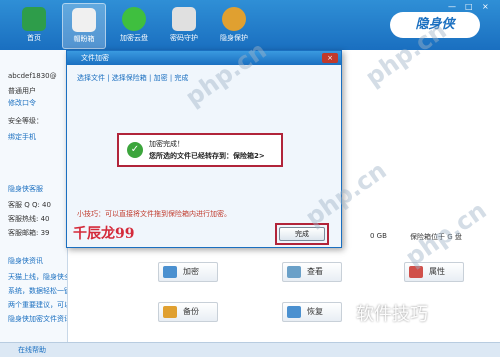  I want to click on dialog-close-button: ×, so click(330, 58).